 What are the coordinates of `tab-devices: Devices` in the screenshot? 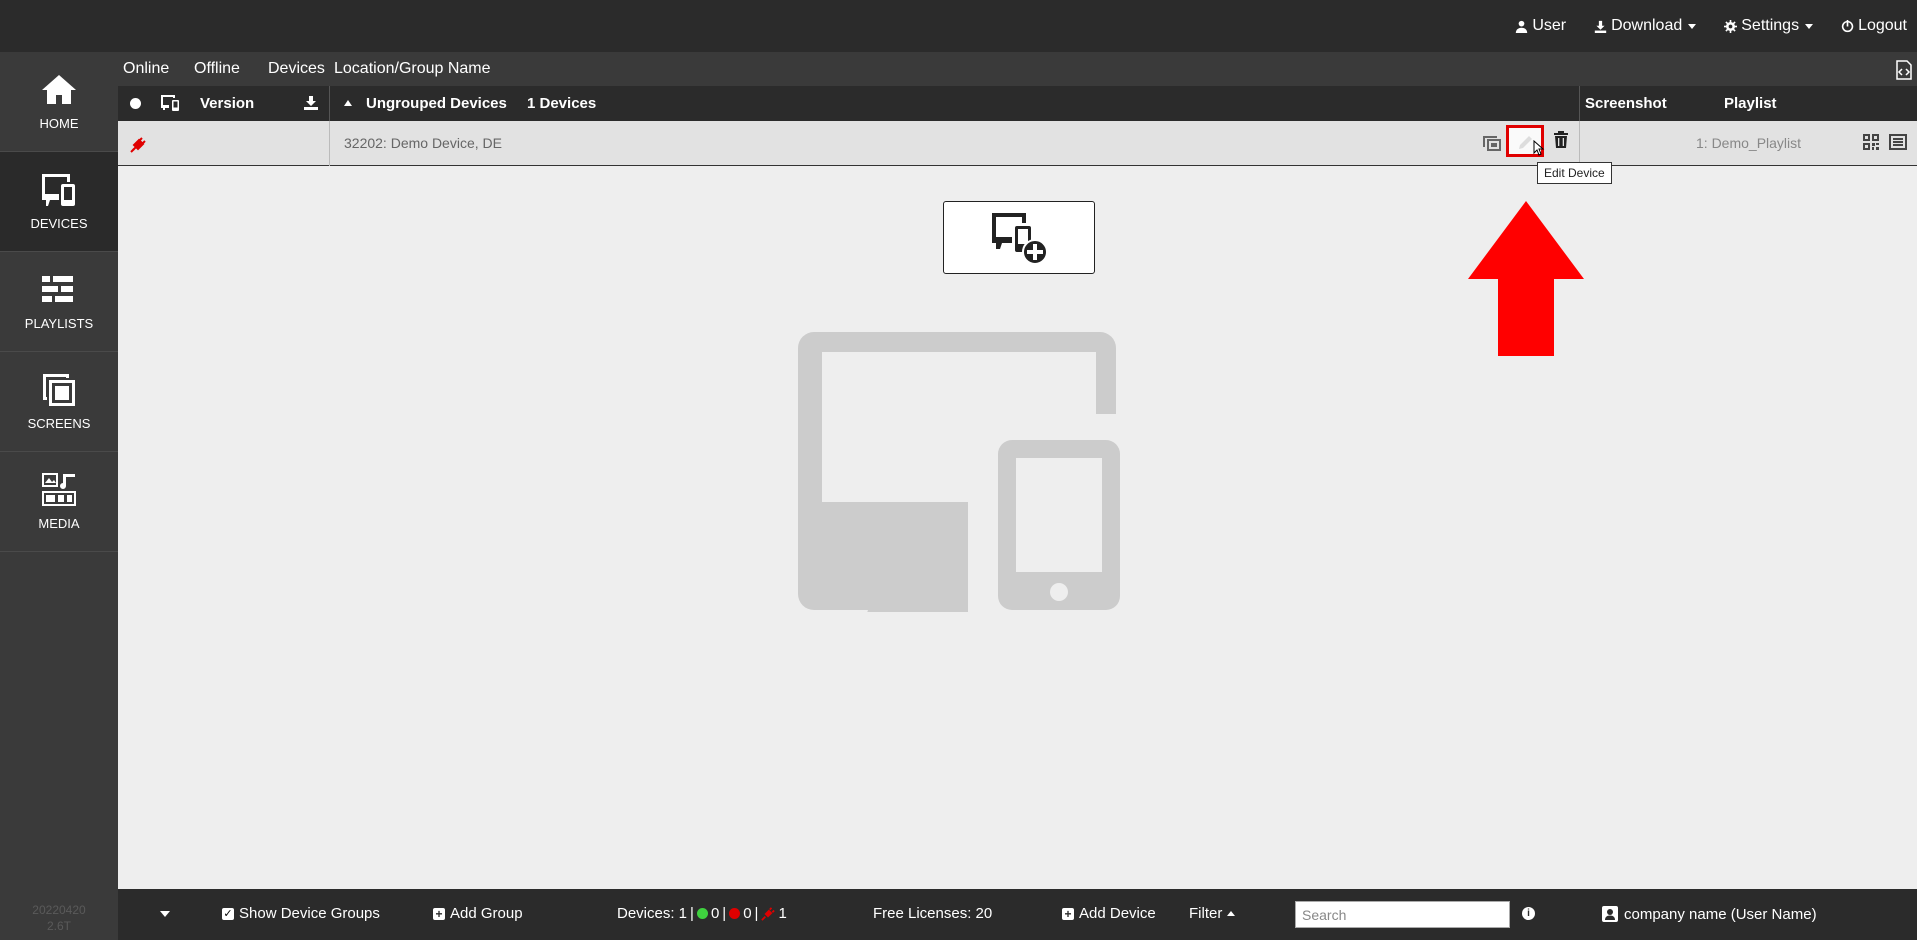 It's located at (296, 69).